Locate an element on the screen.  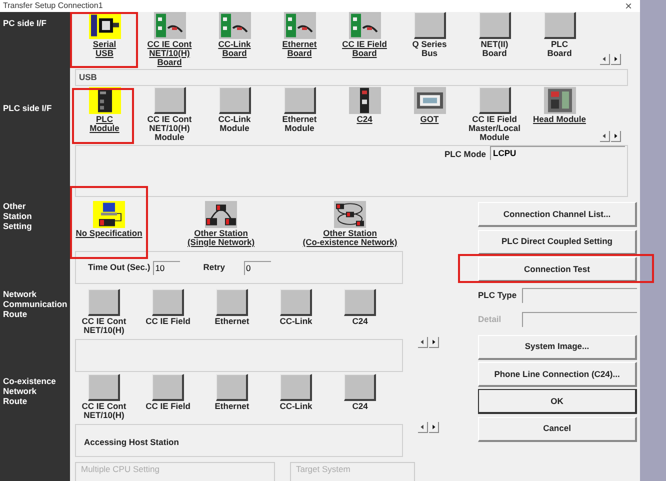
section-label: PC side I/F is located at coordinates (25, 23).